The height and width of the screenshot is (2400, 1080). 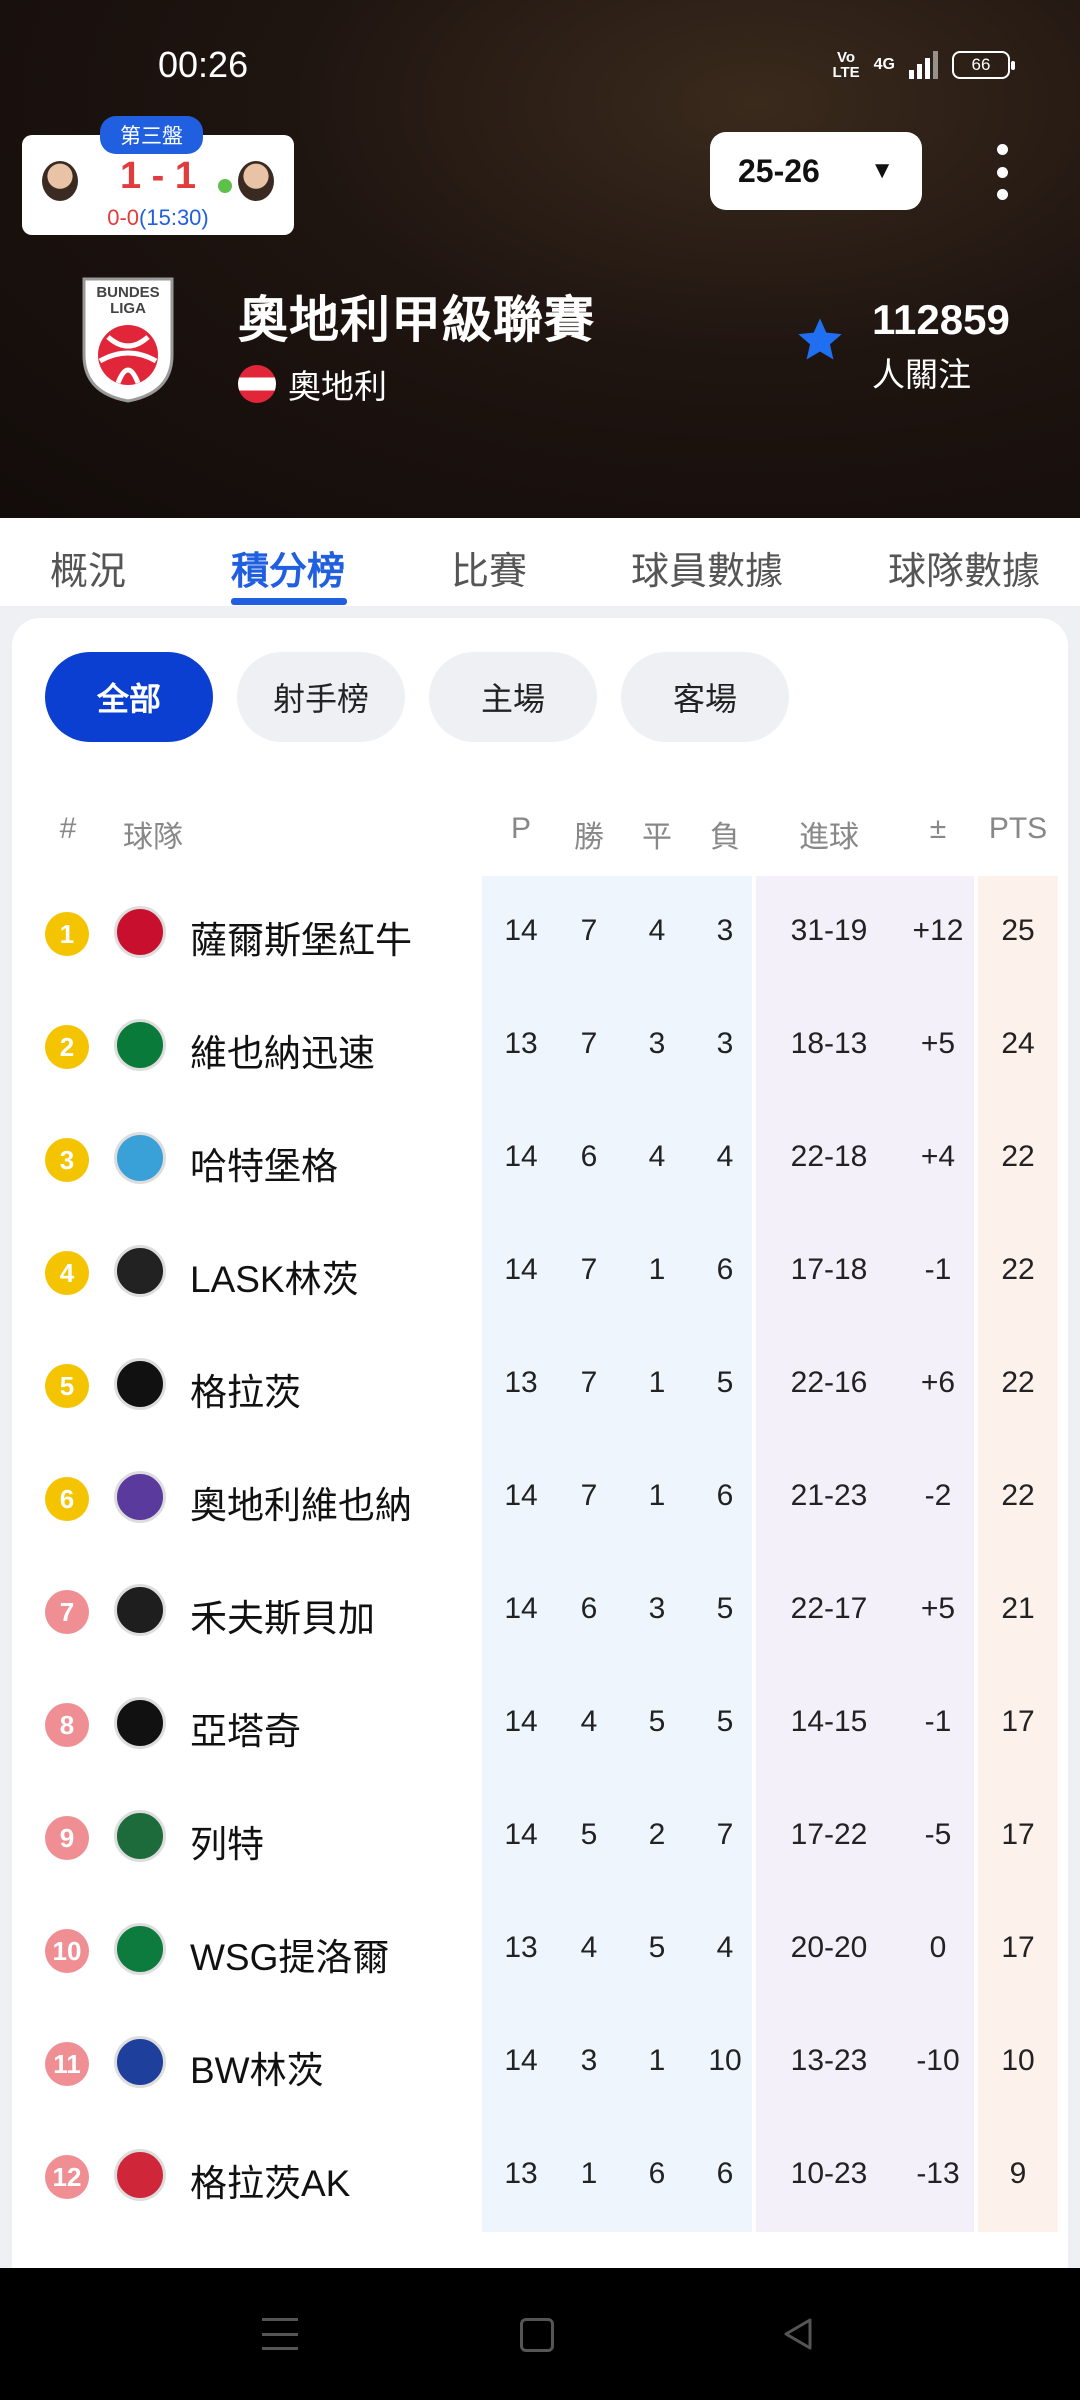 What do you see at coordinates (289, 601) in the screenshot?
I see `active-tab-indicator` at bounding box center [289, 601].